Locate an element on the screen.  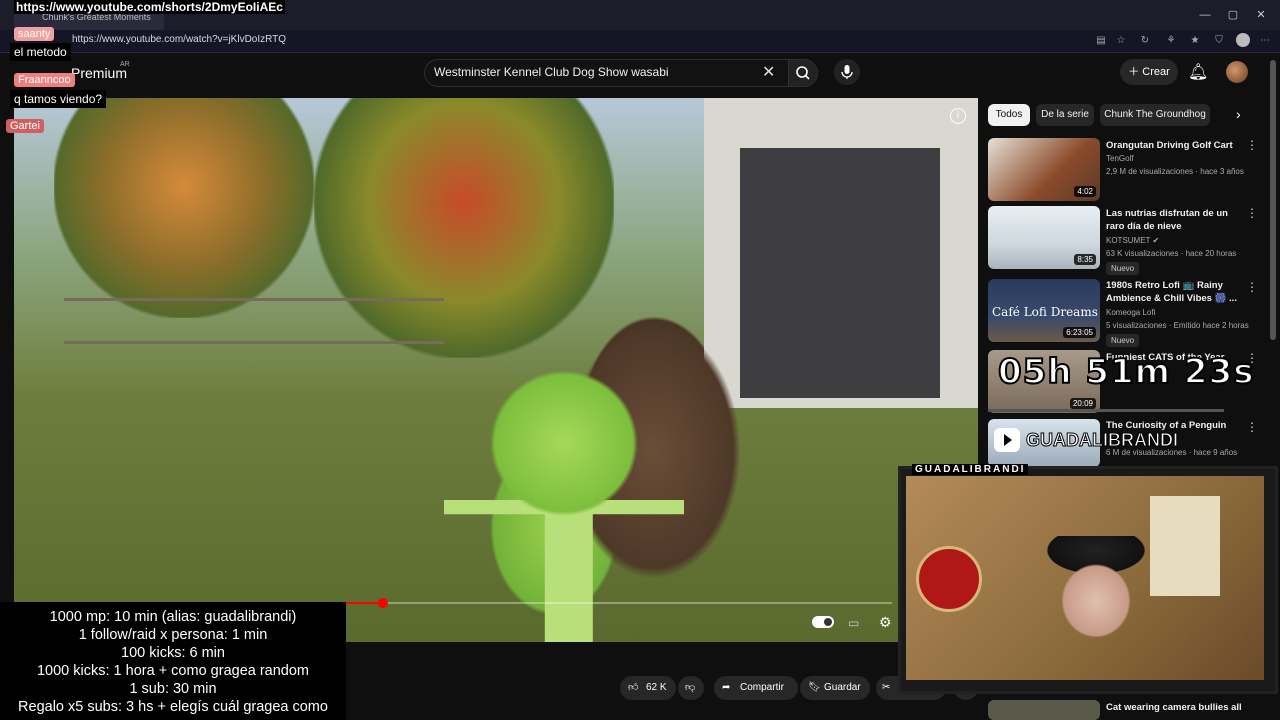
thumbnail-text: Café Lofi Dreams is located at coordinates (1045, 312).